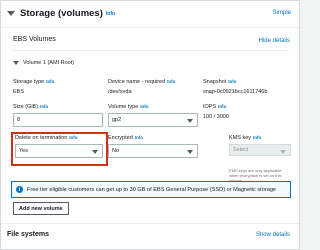 The width and height of the screenshot is (320, 250). Describe the element at coordinates (73, 137) in the screenshot. I see `delete-on-termination-info-link: Info` at that location.